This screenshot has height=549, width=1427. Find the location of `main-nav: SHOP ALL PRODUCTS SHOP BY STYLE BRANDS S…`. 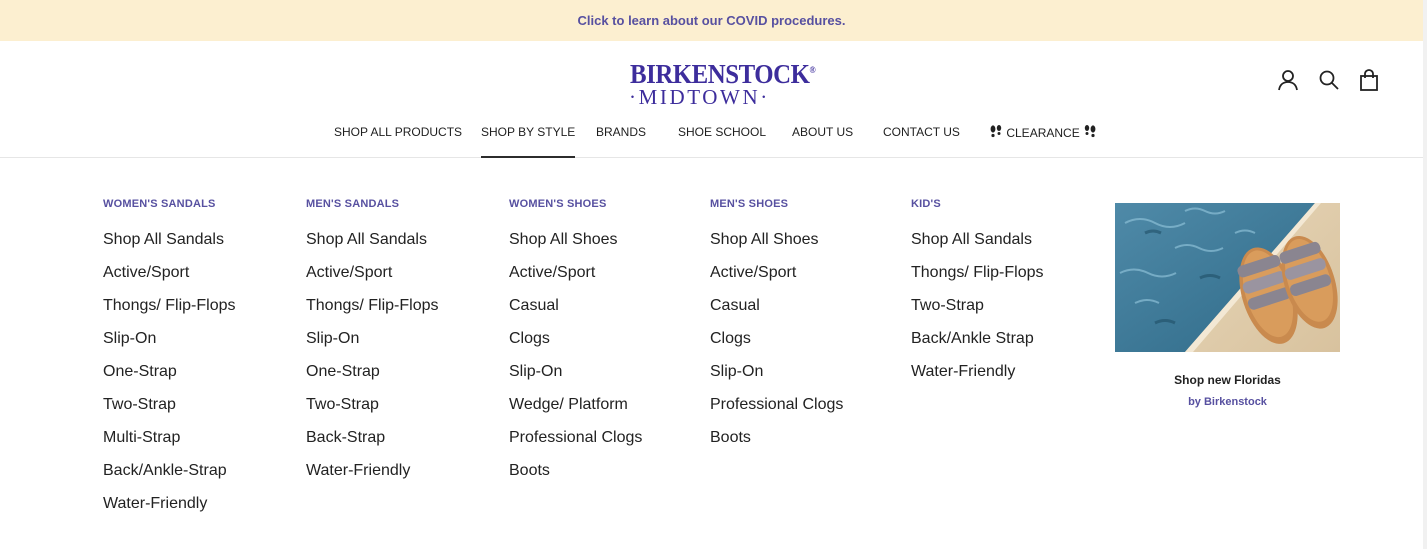

main-nav: SHOP ALL PRODUCTS SHOP BY STYLE BRANDS S… is located at coordinates (711, 141).